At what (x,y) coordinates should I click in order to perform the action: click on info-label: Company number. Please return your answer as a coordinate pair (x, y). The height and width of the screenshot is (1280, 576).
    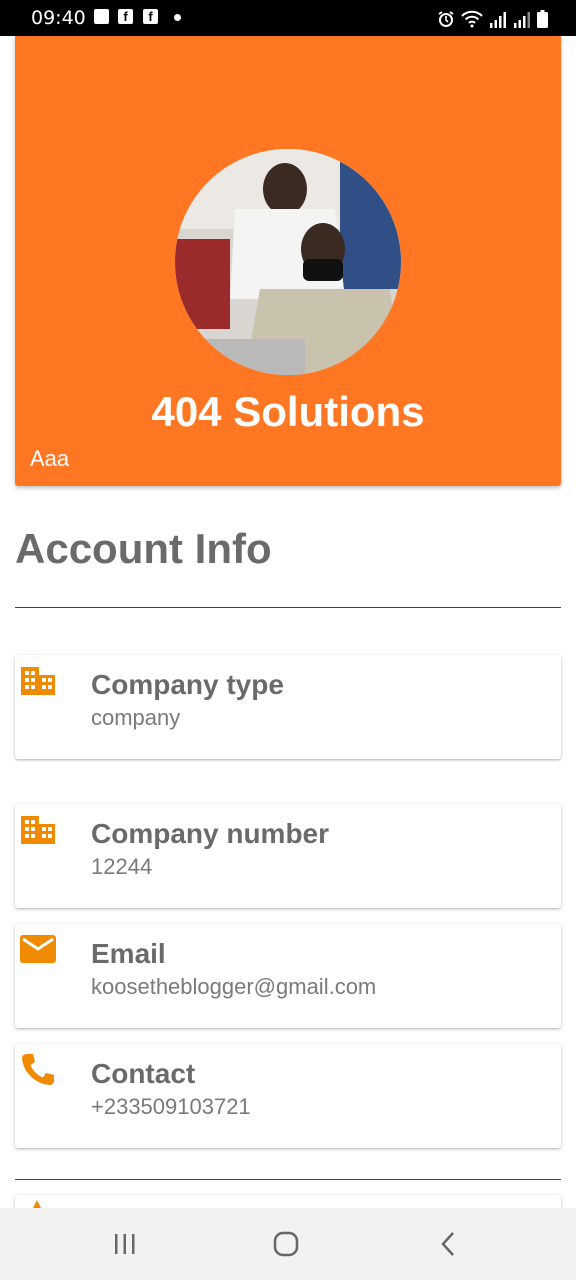
    Looking at the image, I should click on (210, 833).